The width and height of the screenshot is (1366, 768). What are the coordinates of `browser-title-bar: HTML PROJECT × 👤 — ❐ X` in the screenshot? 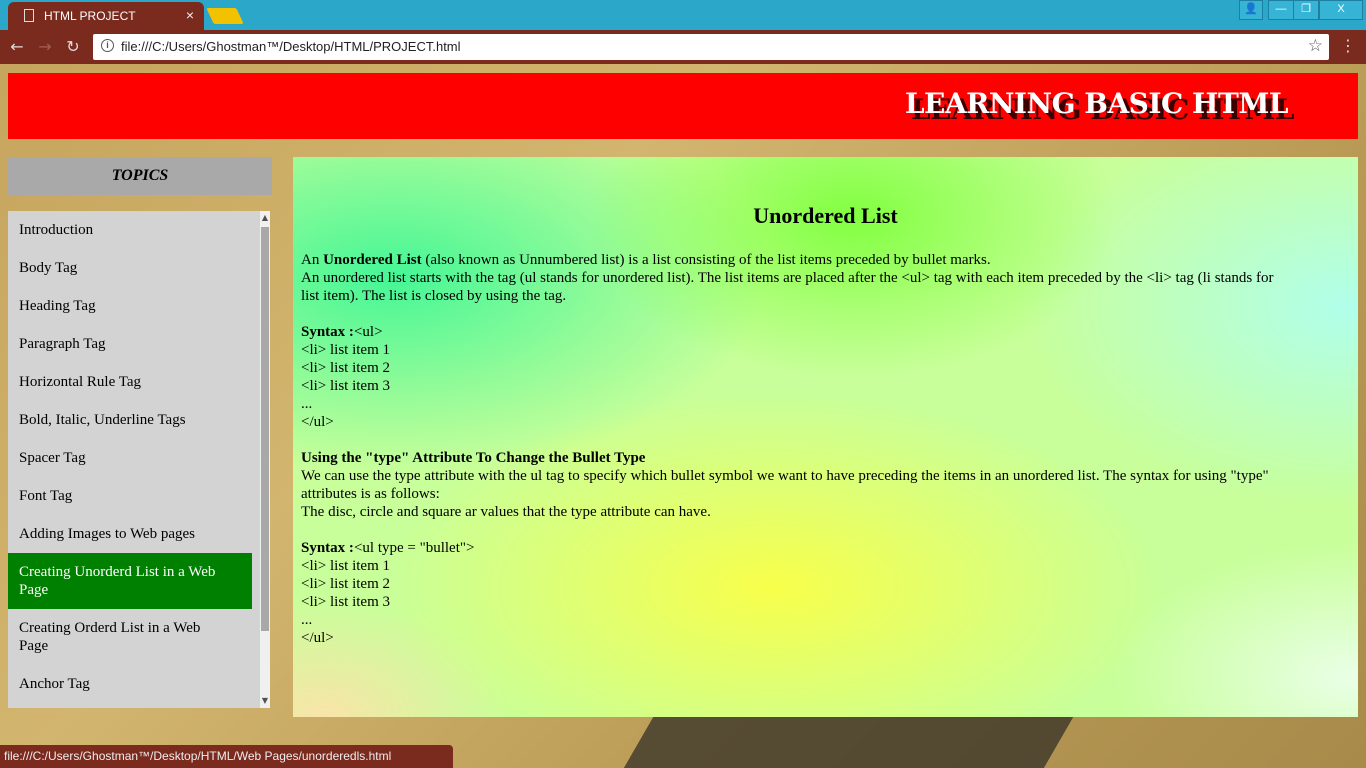 It's located at (683, 15).